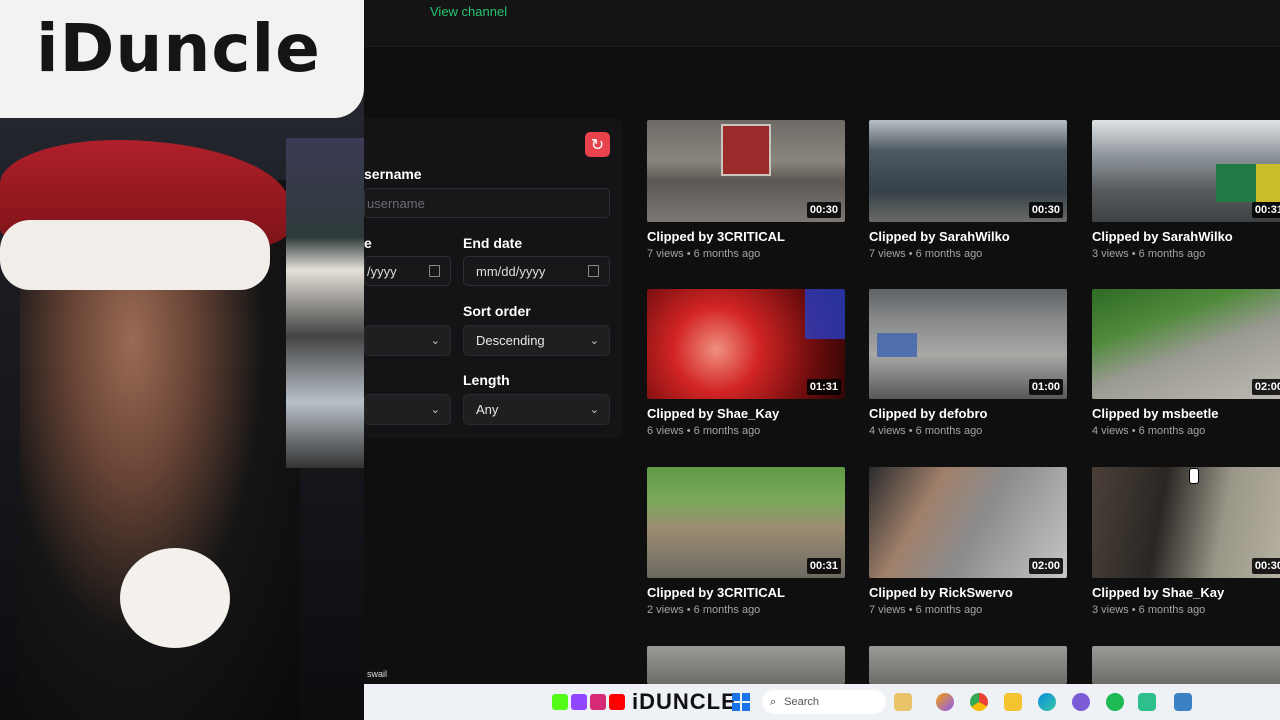 The height and width of the screenshot is (720, 1280). Describe the element at coordinates (746, 344) in the screenshot. I see `clip-thumbnail: 01:31` at that location.